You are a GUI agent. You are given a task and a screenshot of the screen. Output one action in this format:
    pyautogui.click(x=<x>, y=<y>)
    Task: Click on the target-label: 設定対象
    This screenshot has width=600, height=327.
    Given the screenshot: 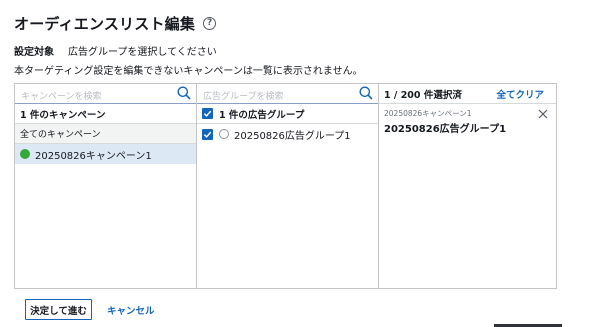 What is the action you would take?
    pyautogui.click(x=34, y=52)
    